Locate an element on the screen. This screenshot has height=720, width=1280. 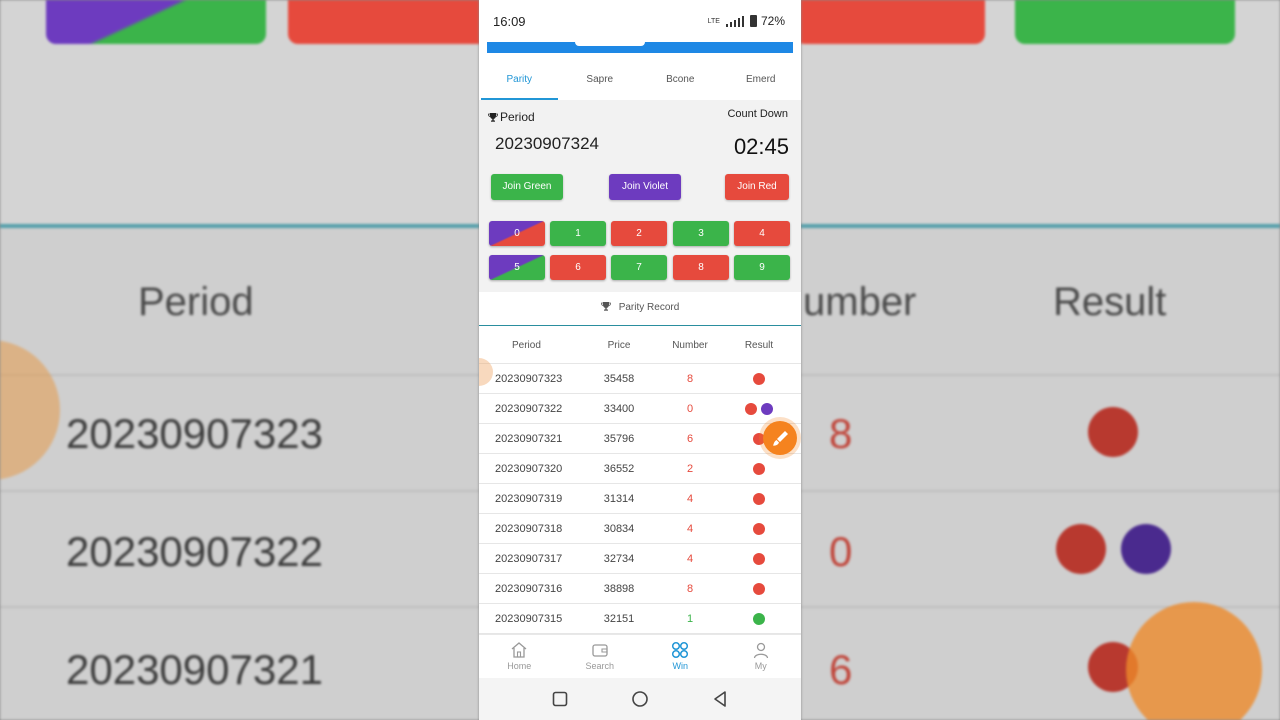
number-button-2: 2 is located at coordinates (639, 233).